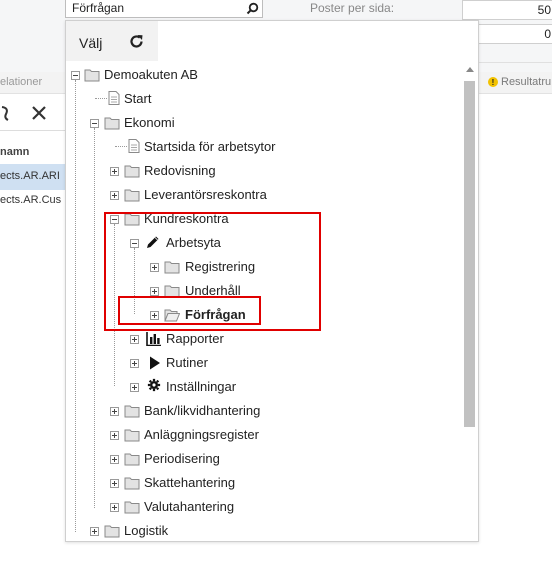  Describe the element at coordinates (205, 195) in the screenshot. I see `tree-node-leverantorsreskontra: Leverantörsreskontra` at that location.